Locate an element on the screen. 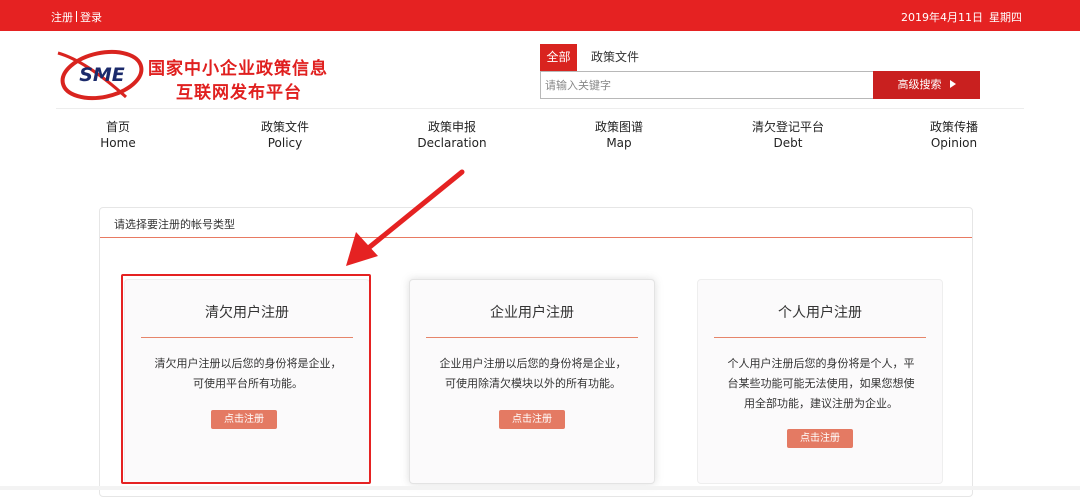  card-desc-line: 个人用户注册后您的身份将是个人，平 is located at coordinates (821, 363).